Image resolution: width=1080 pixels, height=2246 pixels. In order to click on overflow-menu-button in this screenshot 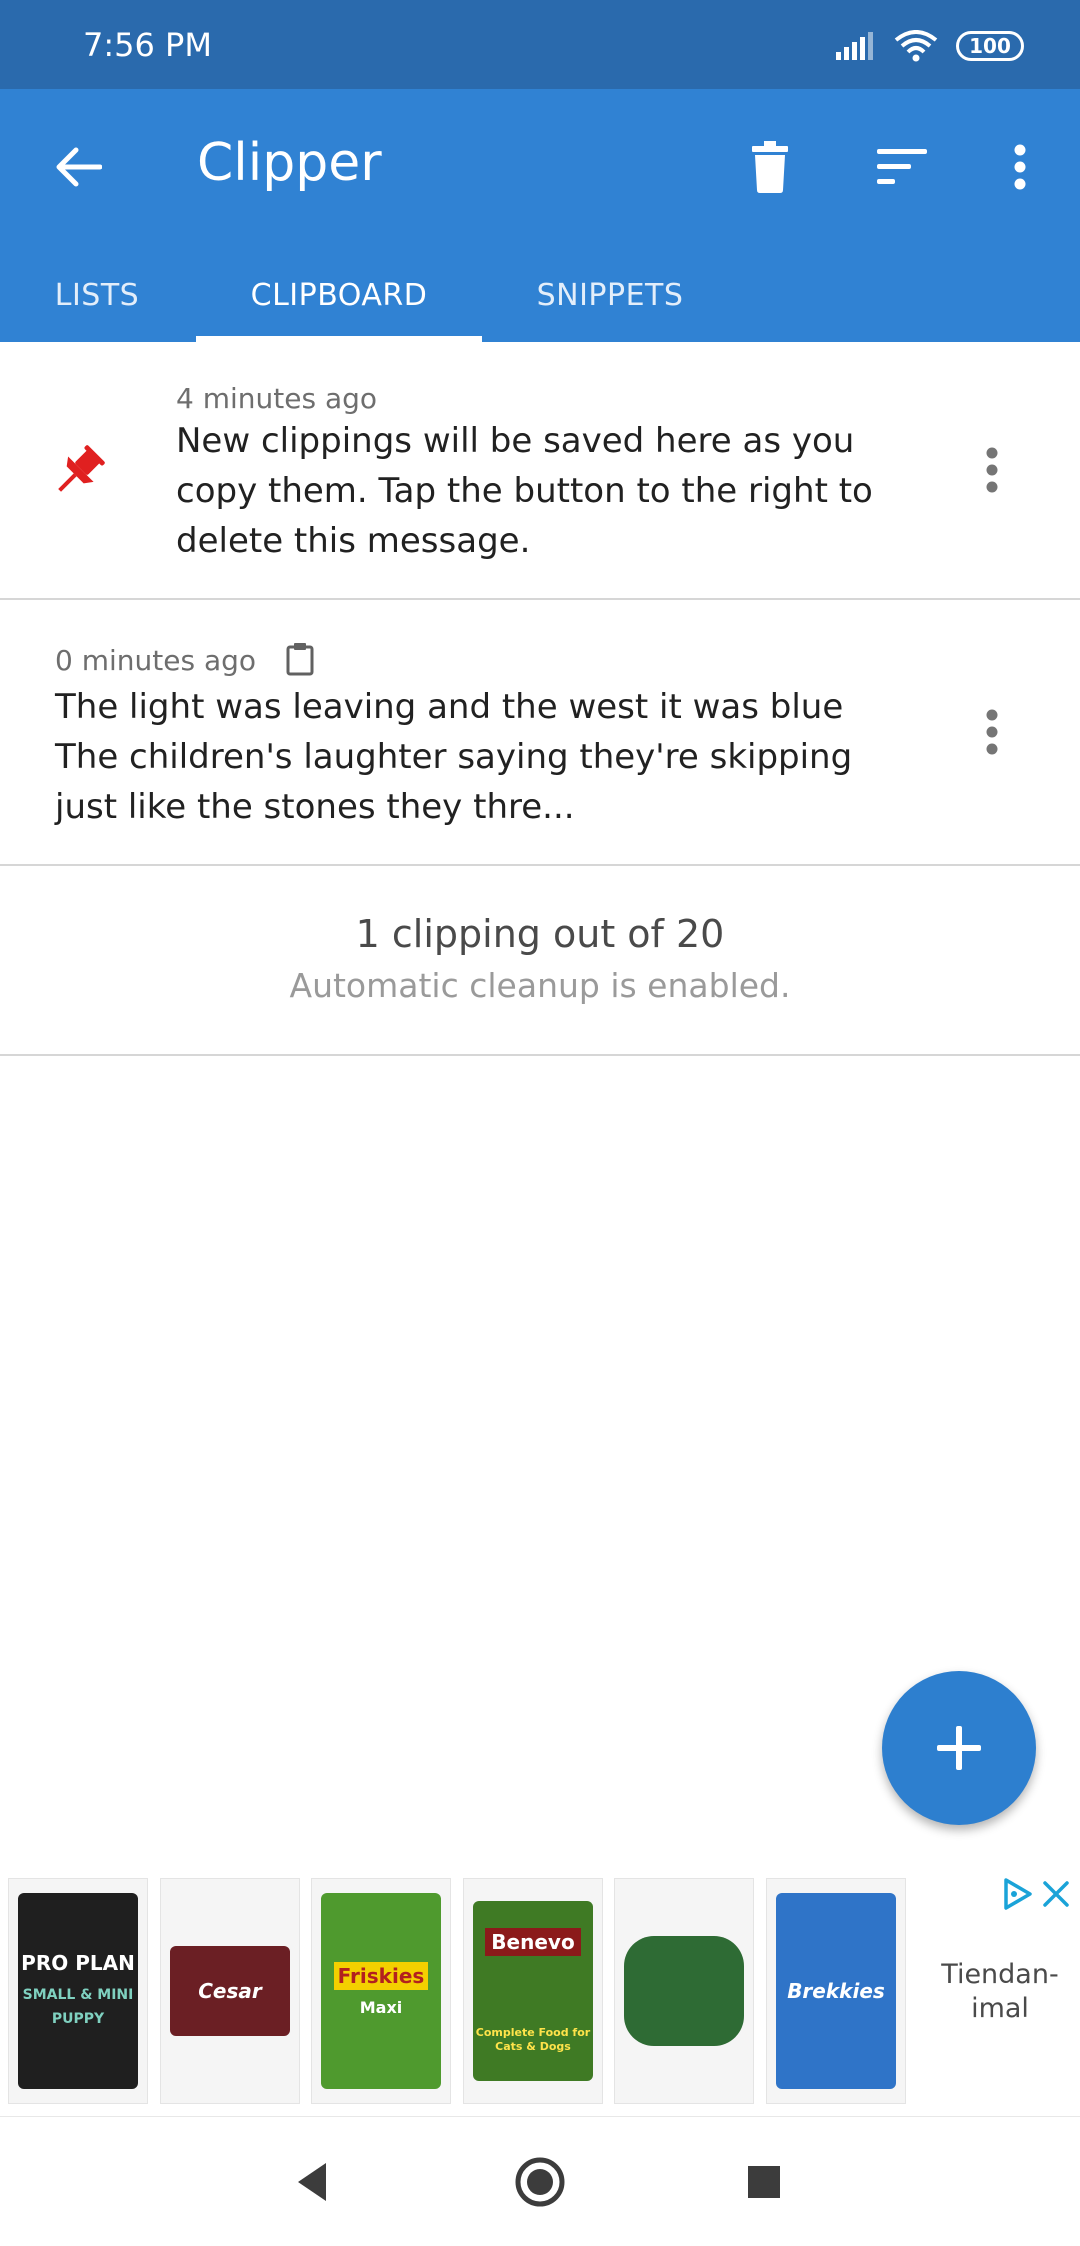, I will do `click(1020, 167)`.